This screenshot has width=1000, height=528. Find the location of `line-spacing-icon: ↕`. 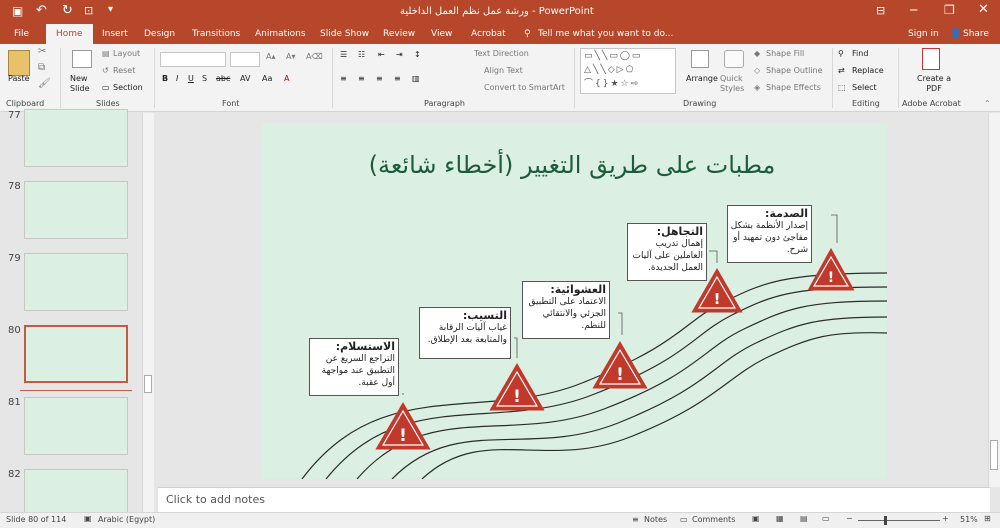

line-spacing-icon: ↕ is located at coordinates (417, 54).